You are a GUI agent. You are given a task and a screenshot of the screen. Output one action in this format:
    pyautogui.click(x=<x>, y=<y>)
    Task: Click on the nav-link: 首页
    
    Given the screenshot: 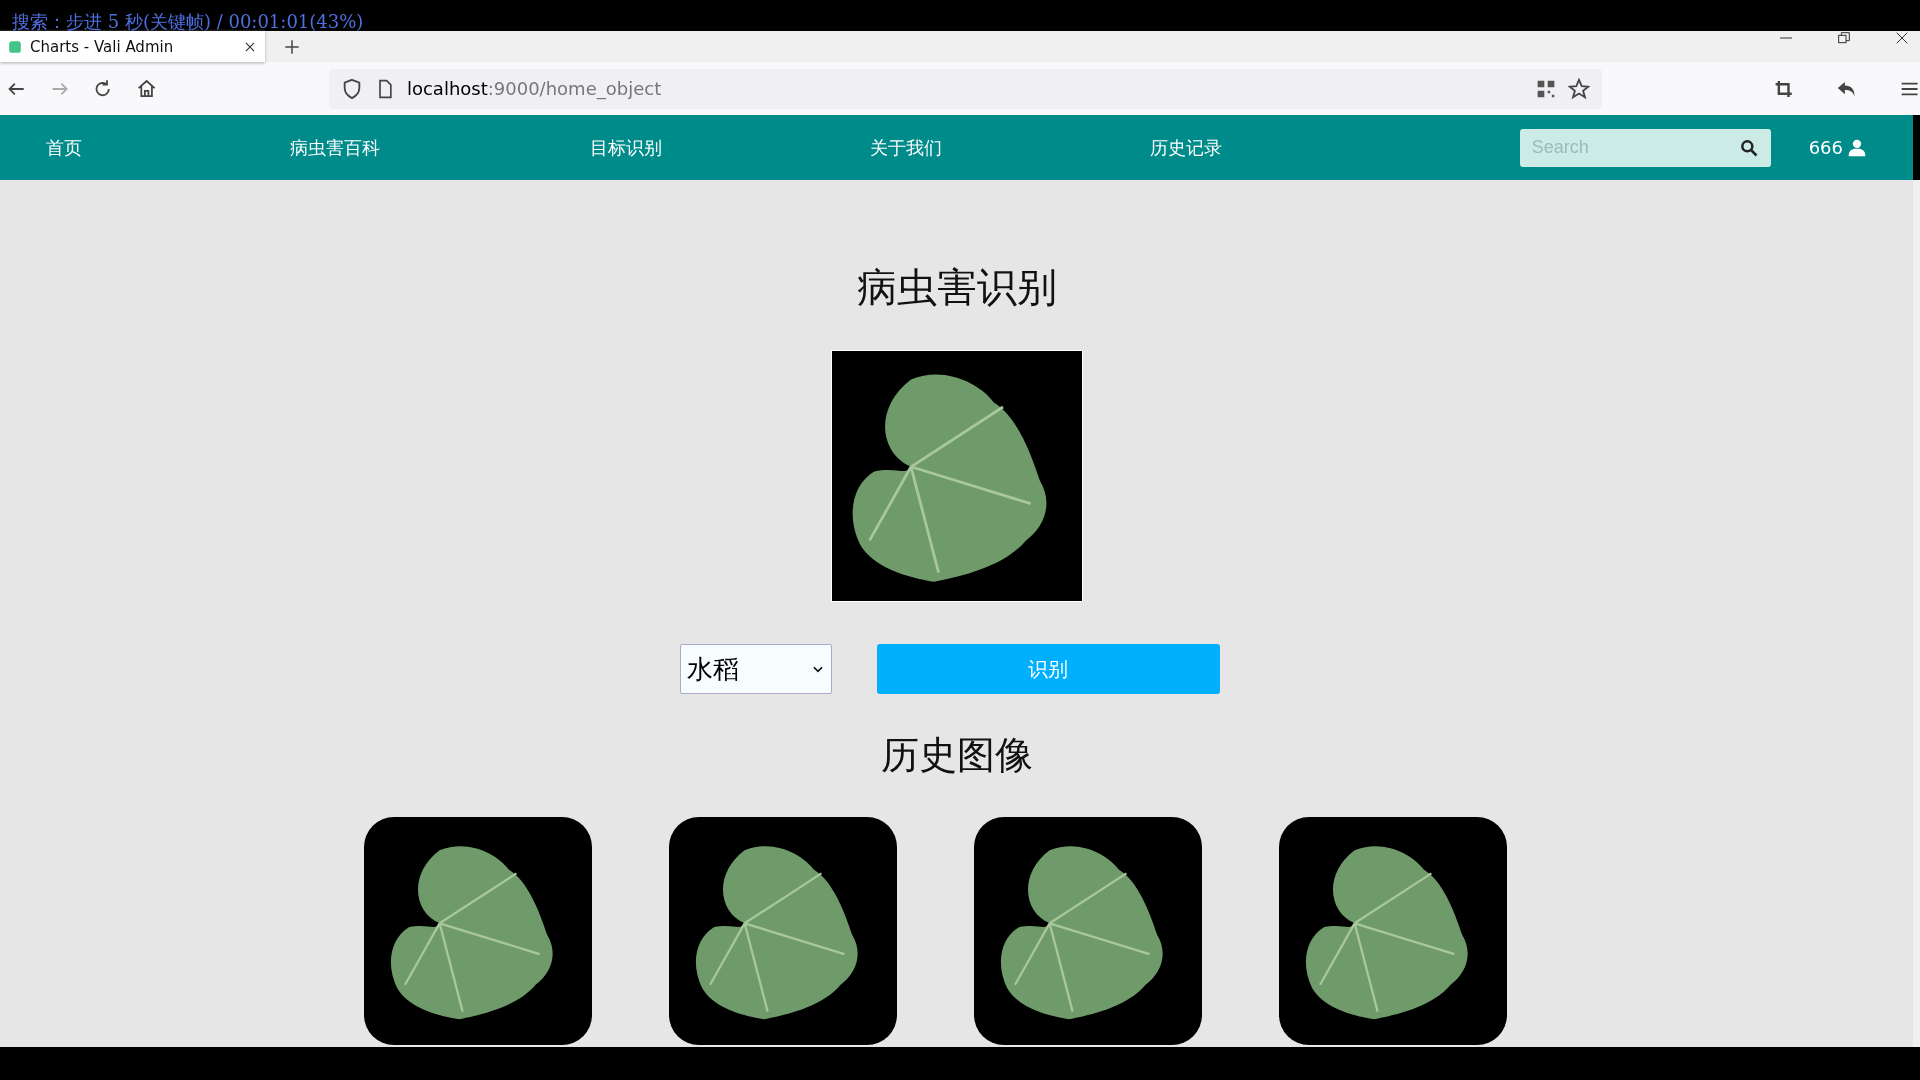 What is the action you would take?
    pyautogui.click(x=64, y=147)
    